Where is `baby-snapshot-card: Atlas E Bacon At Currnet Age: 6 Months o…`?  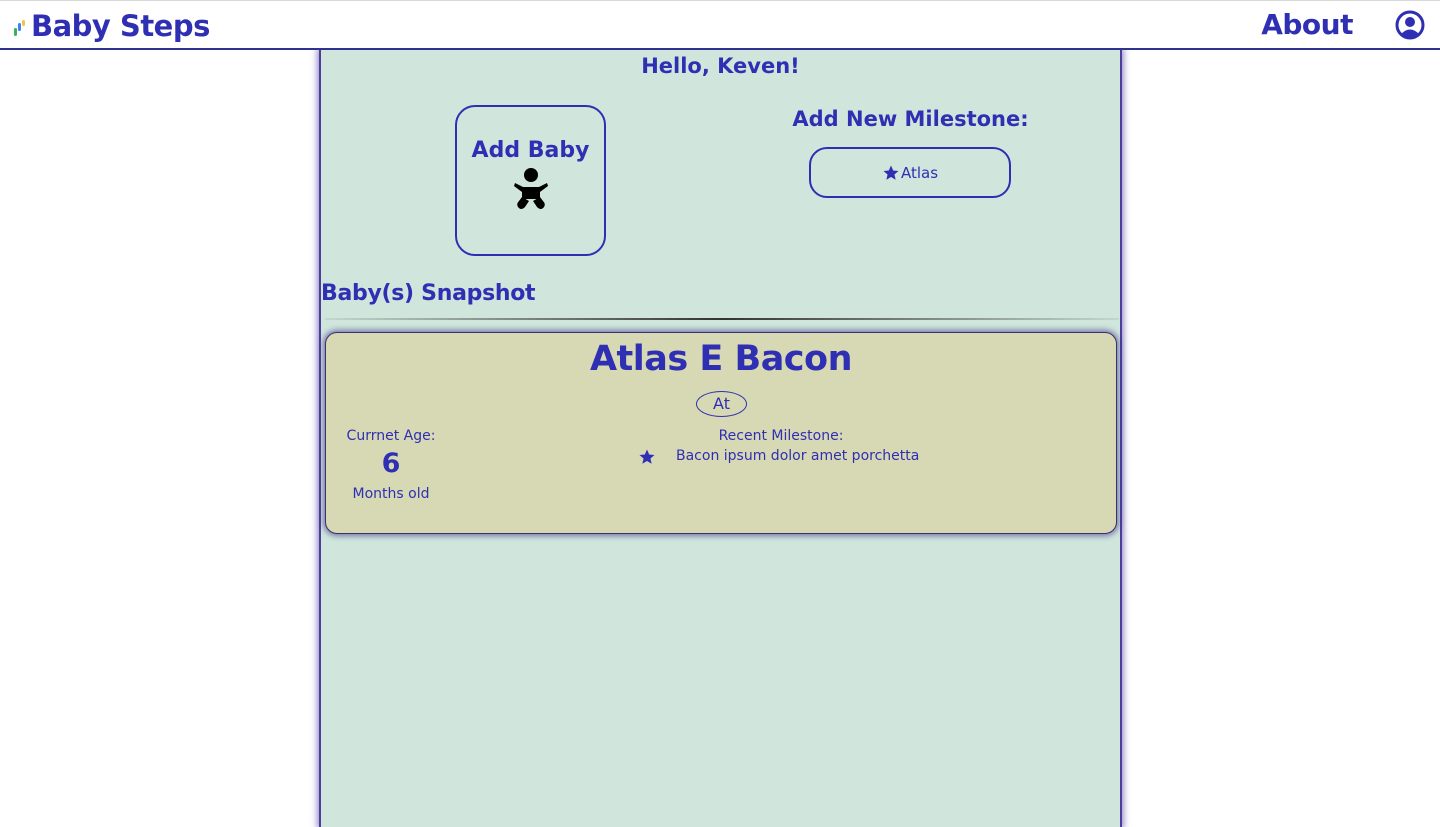
baby-snapshot-card: Atlas E Bacon At Currnet Age: 6 Months o… is located at coordinates (721, 433).